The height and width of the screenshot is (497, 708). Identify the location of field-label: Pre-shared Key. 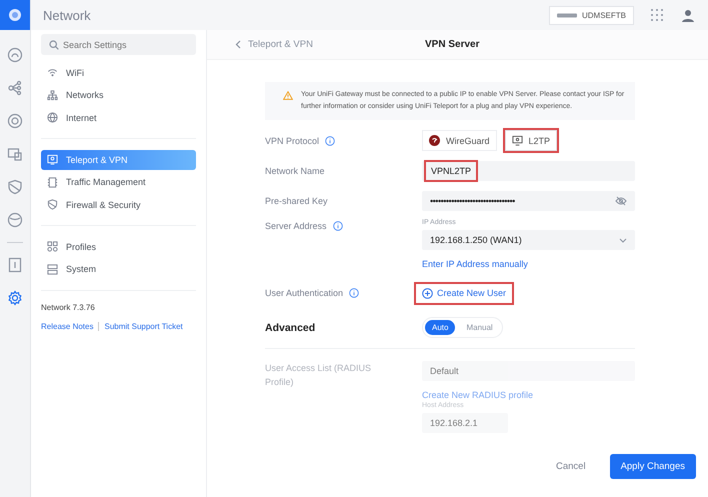
(296, 201).